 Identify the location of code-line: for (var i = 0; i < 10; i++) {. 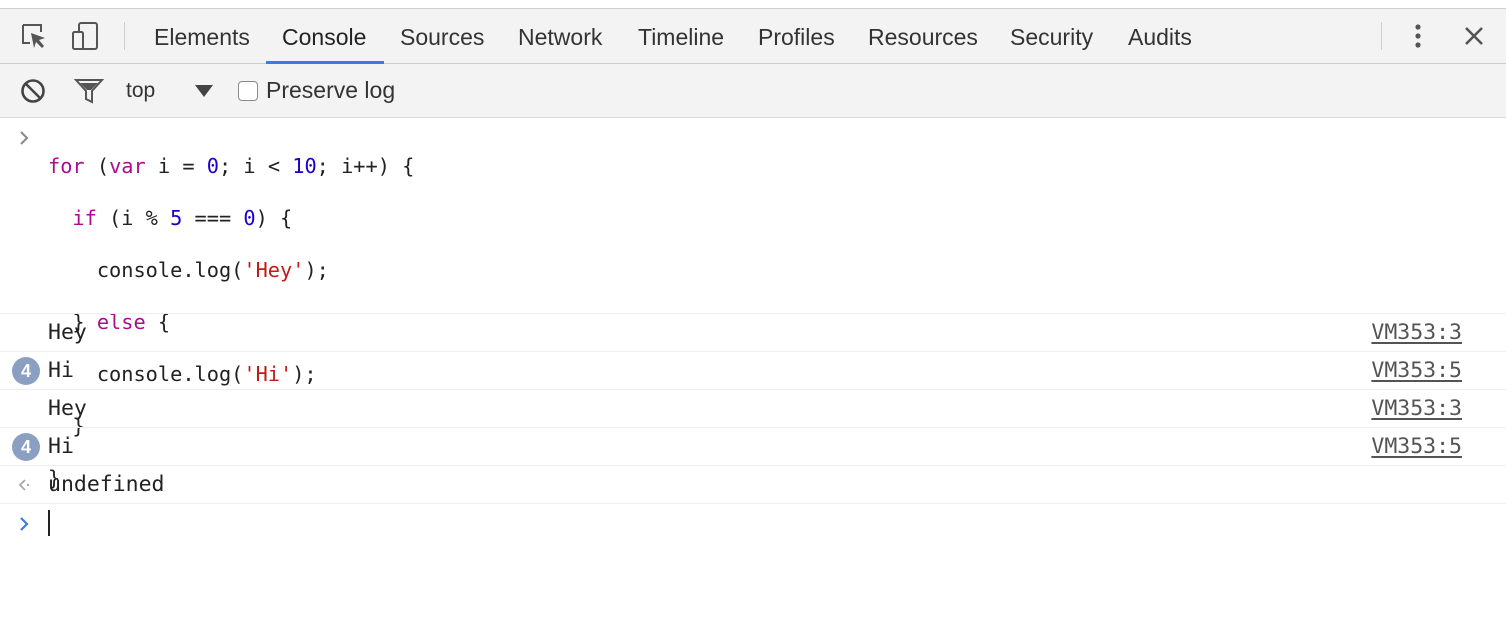
(231, 166).